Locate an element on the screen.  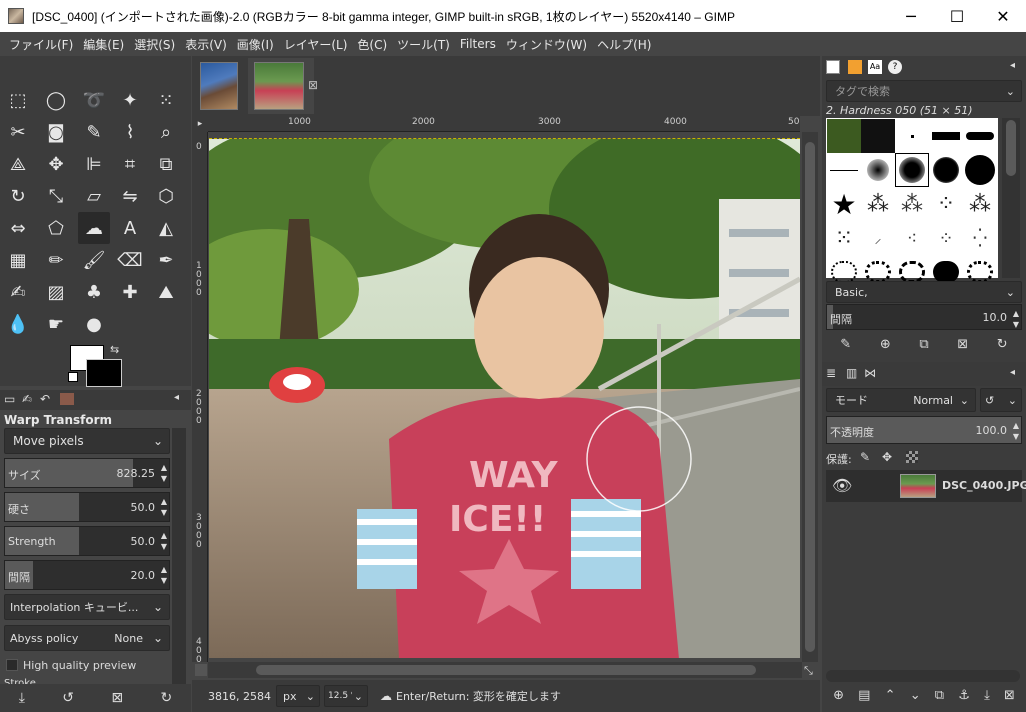
duplicate-layer-icon: ⧉ is located at coordinates (939, 695).